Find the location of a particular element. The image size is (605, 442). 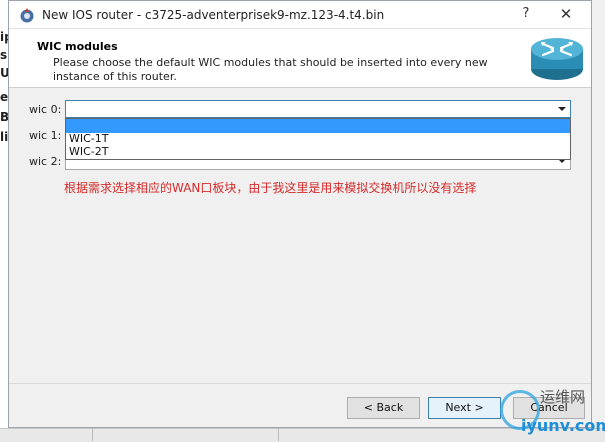

wic1-label: wic 1: is located at coordinates (45, 135).